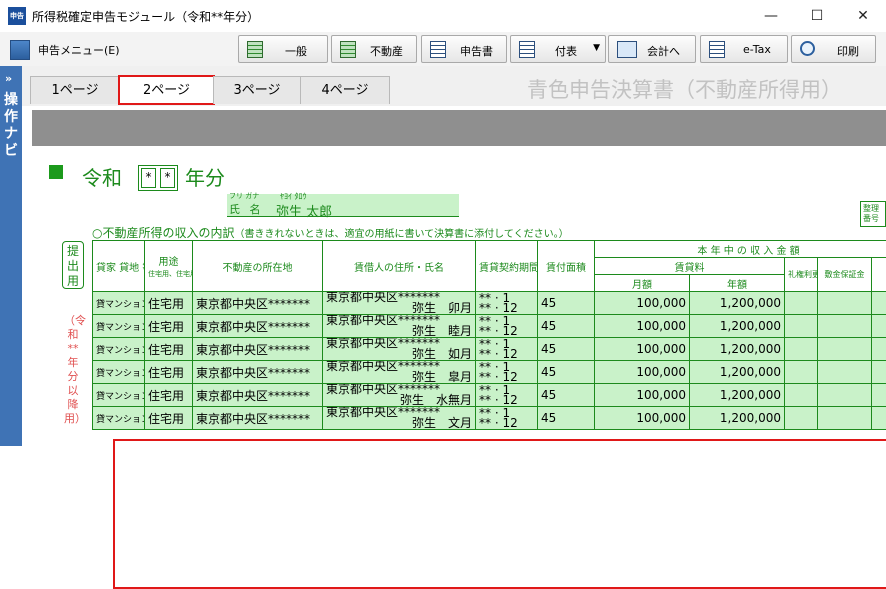  Describe the element at coordinates (833, 49) in the screenshot. I see `print-button: 印刷` at that location.